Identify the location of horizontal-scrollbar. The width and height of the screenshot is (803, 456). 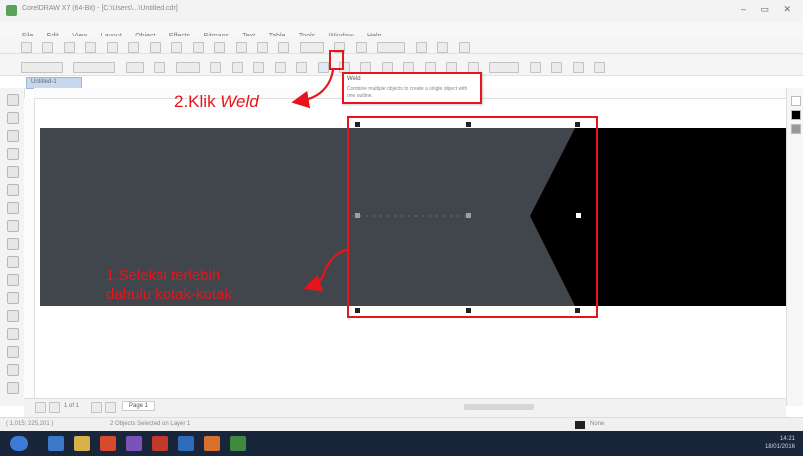
(499, 407).